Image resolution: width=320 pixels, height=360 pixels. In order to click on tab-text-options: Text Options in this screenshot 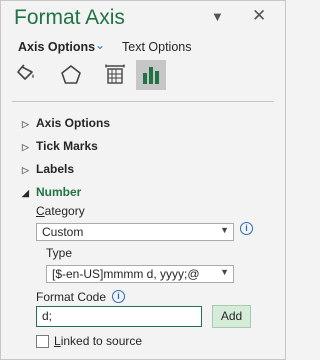, I will do `click(156, 47)`.